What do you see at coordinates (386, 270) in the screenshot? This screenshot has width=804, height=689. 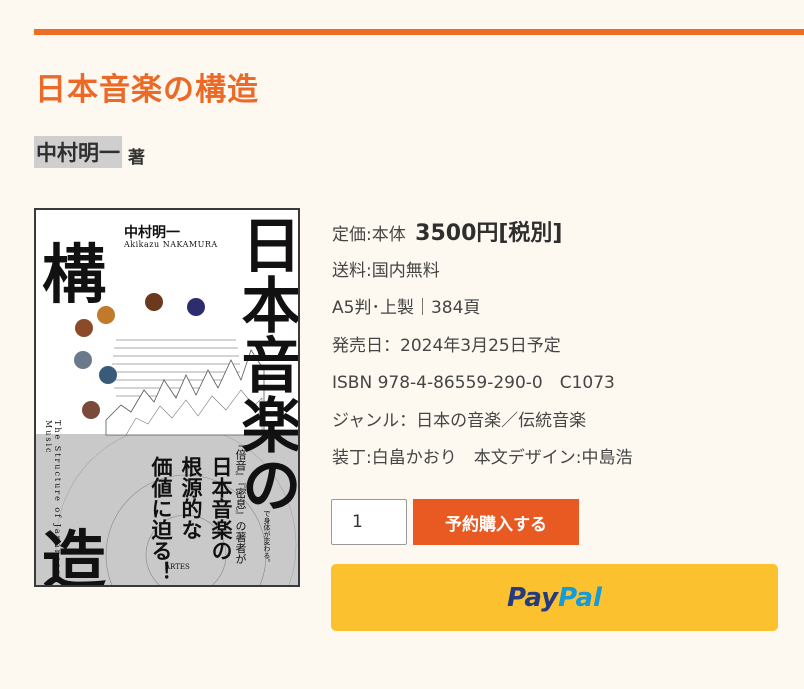 I see `shipping-info: 送料:国内無料` at bounding box center [386, 270].